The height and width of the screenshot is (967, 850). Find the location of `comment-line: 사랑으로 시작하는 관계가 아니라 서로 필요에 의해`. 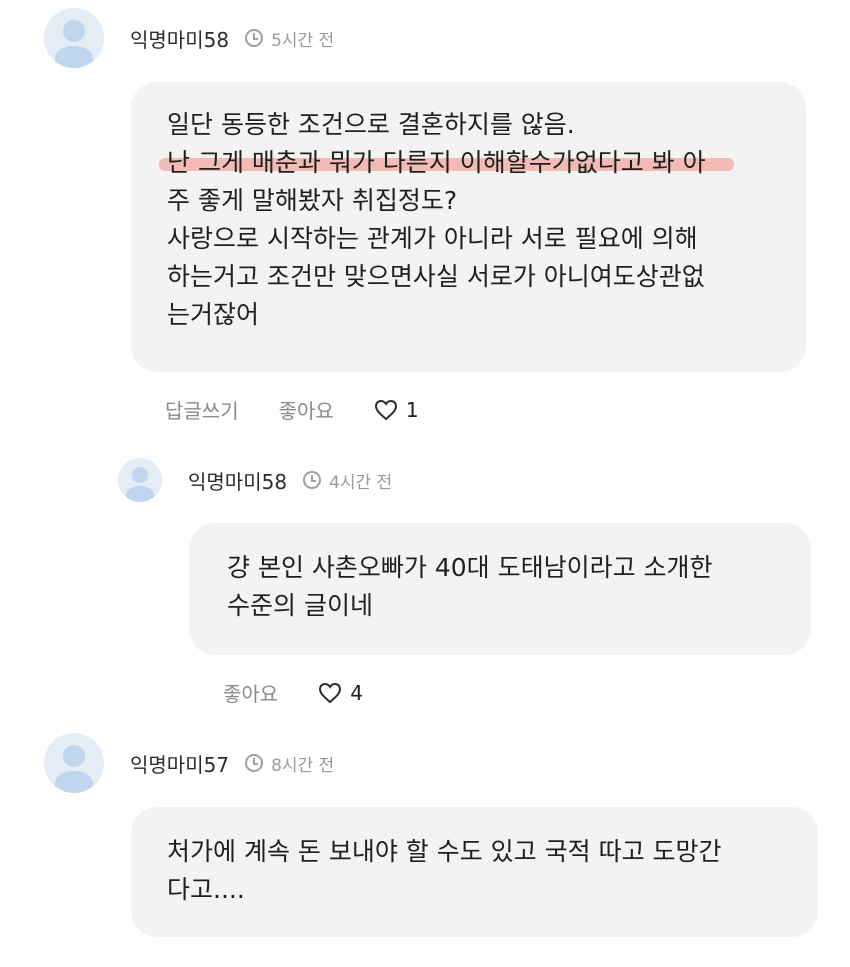

comment-line: 사랑으로 시작하는 관계가 아니라 서로 필요에 의해 is located at coordinates (432, 238).